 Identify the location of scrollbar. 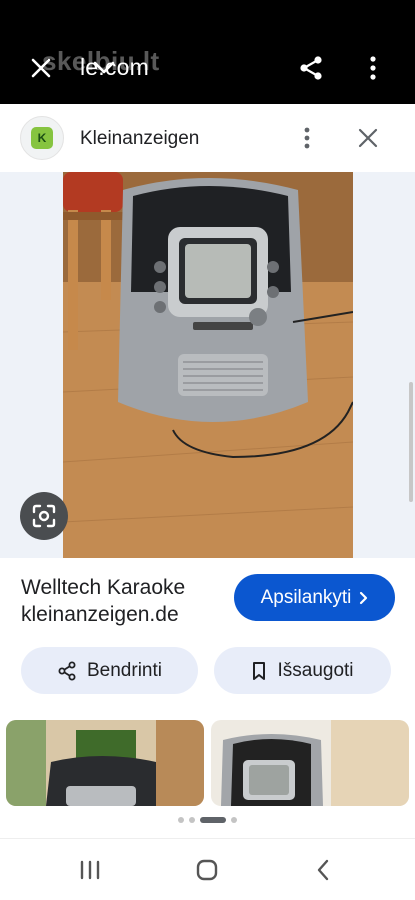
(411, 442).